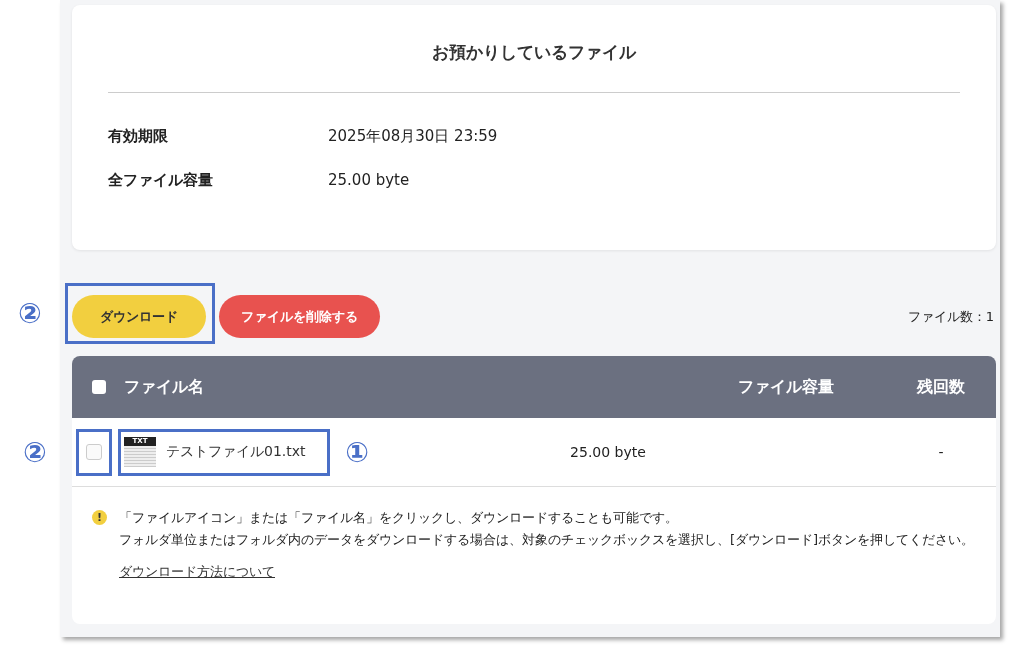 The image size is (1024, 651). I want to click on note-text: 「ファイルアイコン」または「ファイル名」をクリックし、ダウンロードすることも可能です。, so click(399, 518).